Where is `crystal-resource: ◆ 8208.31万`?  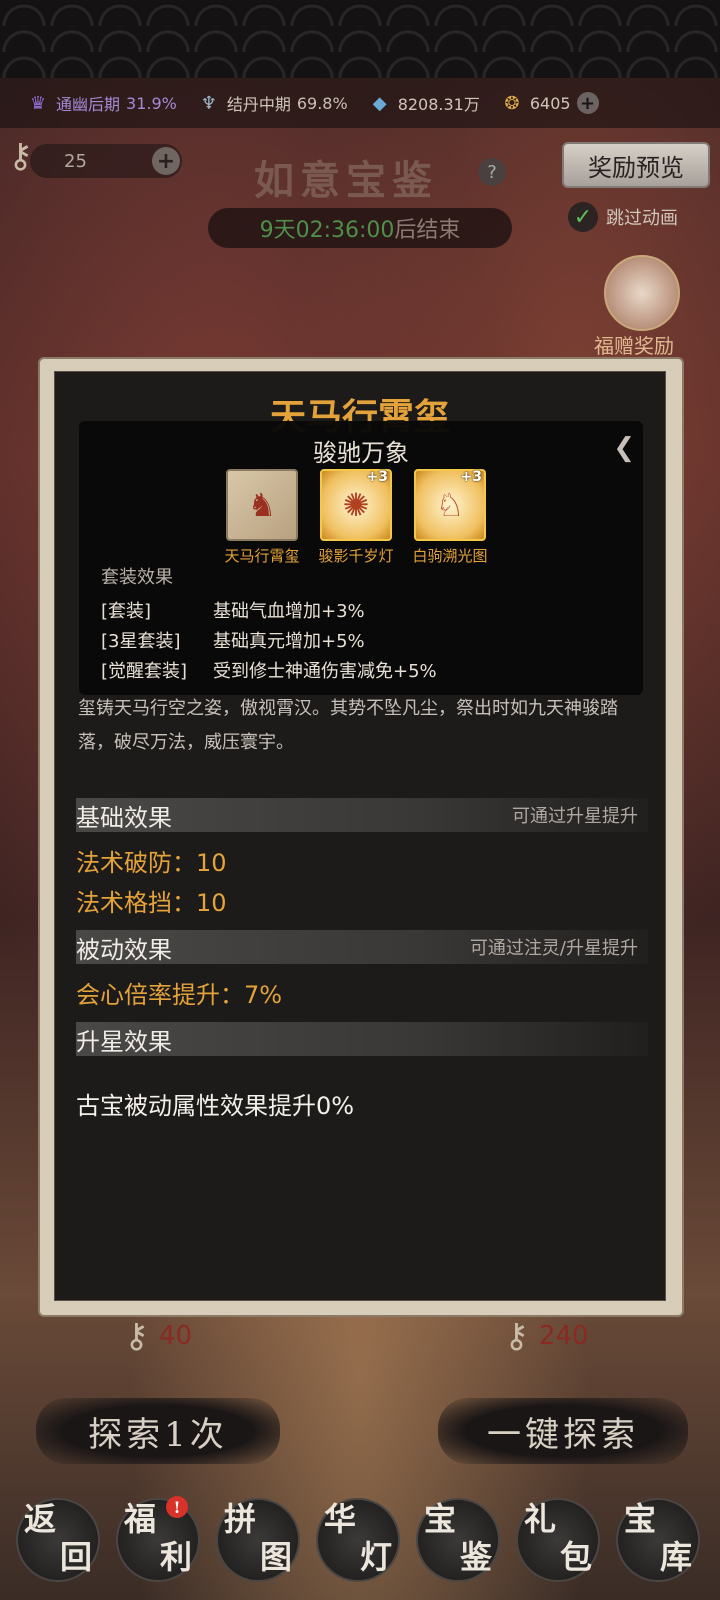
crystal-resource: ◆ 8208.31万 is located at coordinates (424, 103).